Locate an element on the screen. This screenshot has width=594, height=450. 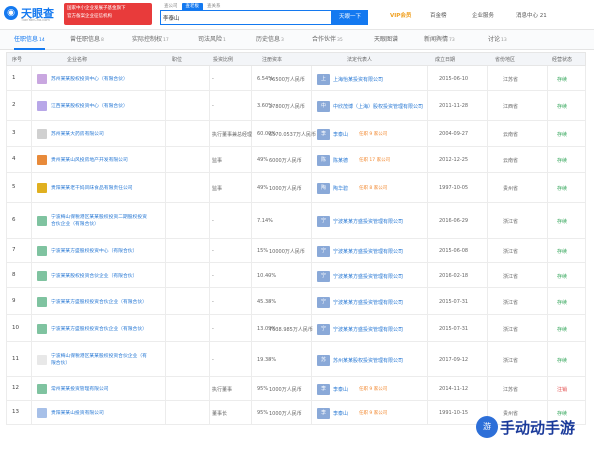
tab-item: 司法风险1 is located at coordinates (212, 40).